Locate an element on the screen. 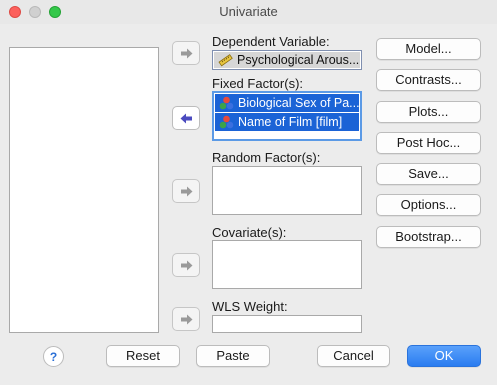 The width and height of the screenshot is (497, 385). wls-weight-label: WLS Weight: is located at coordinates (250, 306).